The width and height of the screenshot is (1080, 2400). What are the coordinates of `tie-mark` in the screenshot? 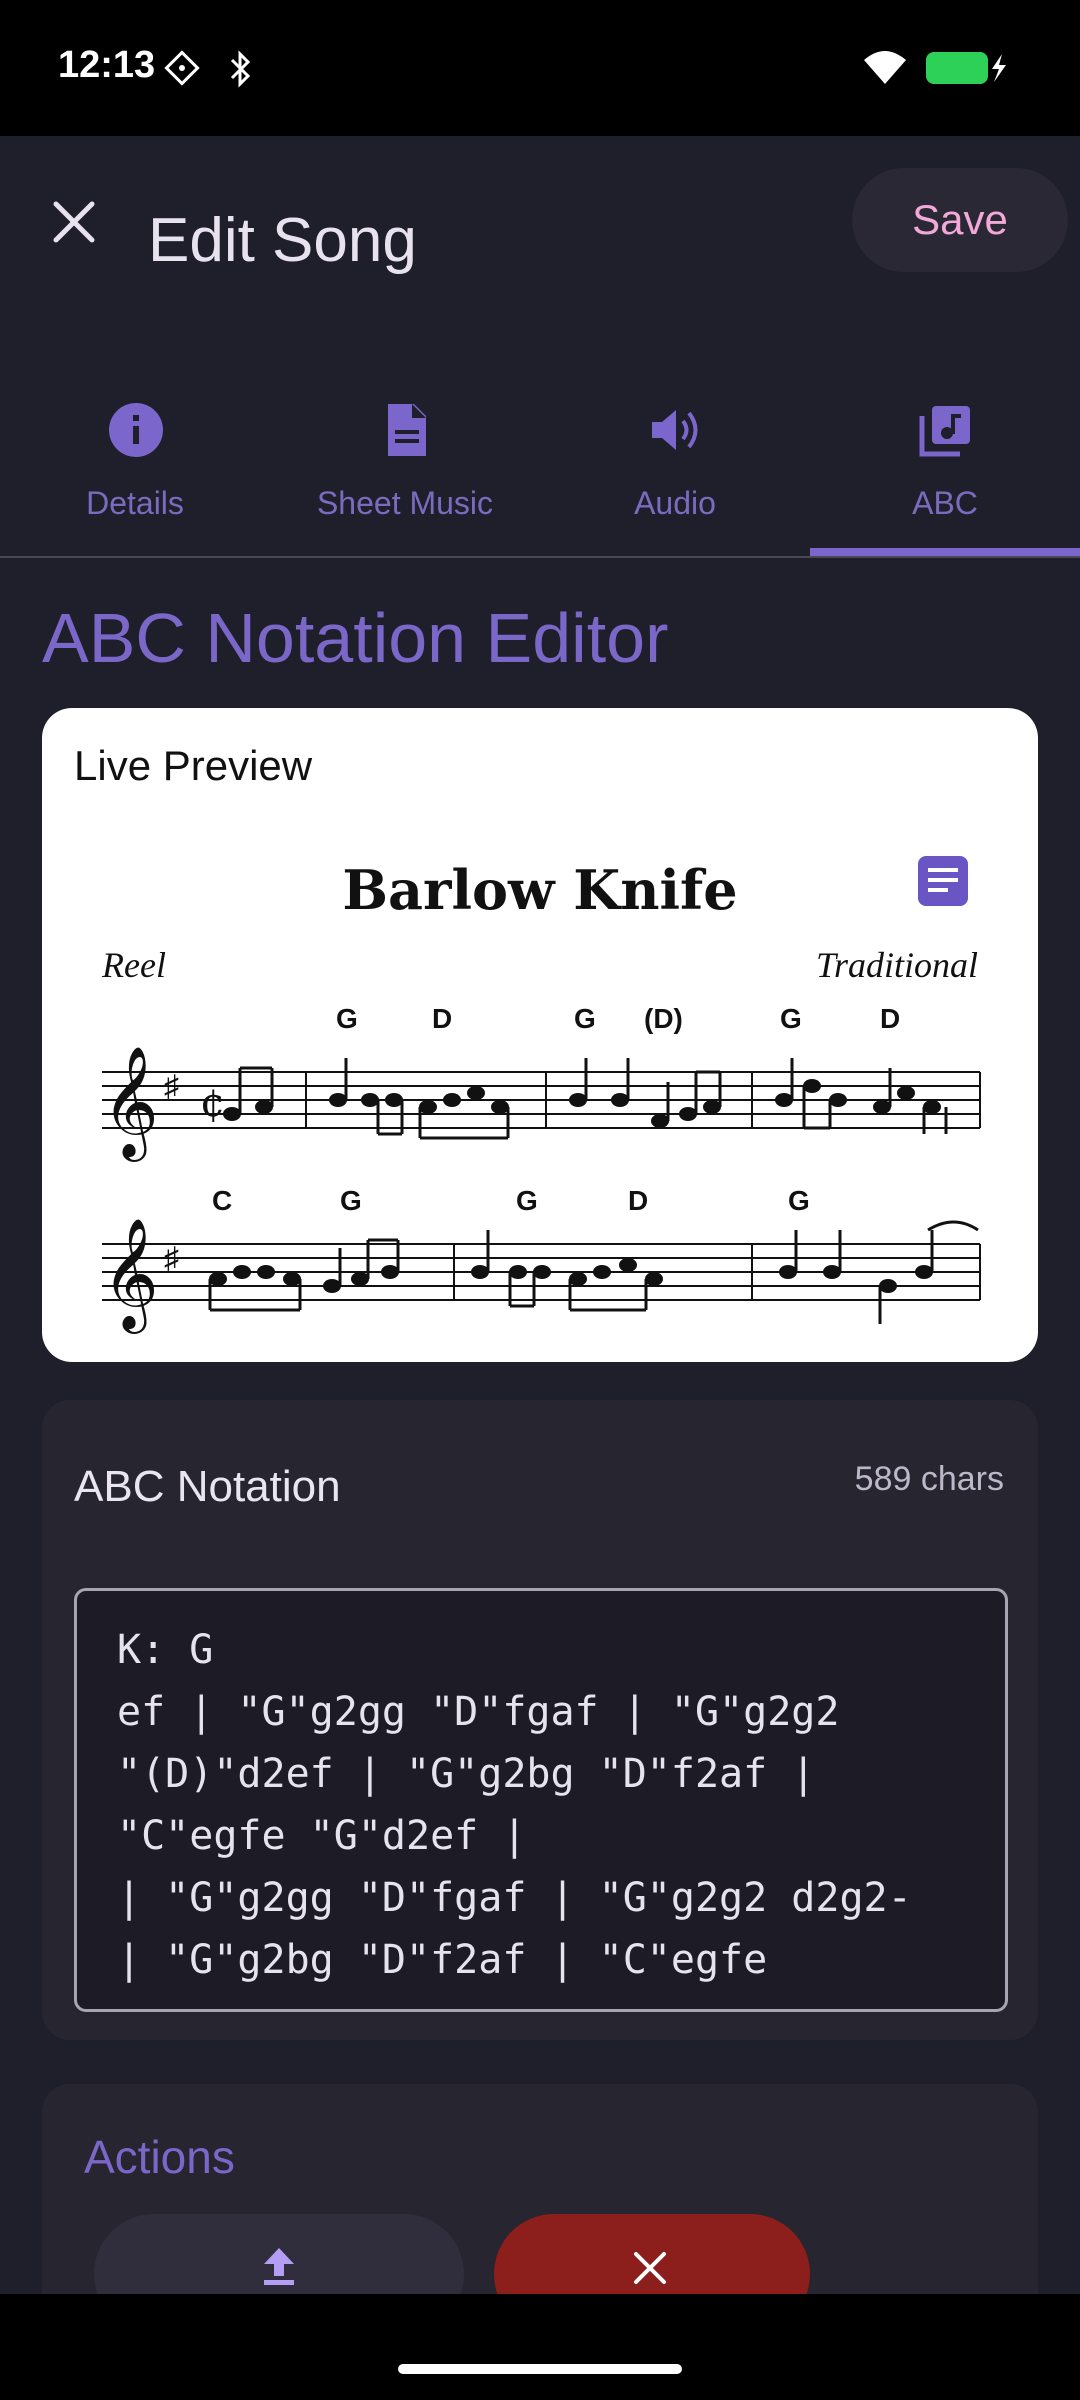 It's located at (953, 1226).